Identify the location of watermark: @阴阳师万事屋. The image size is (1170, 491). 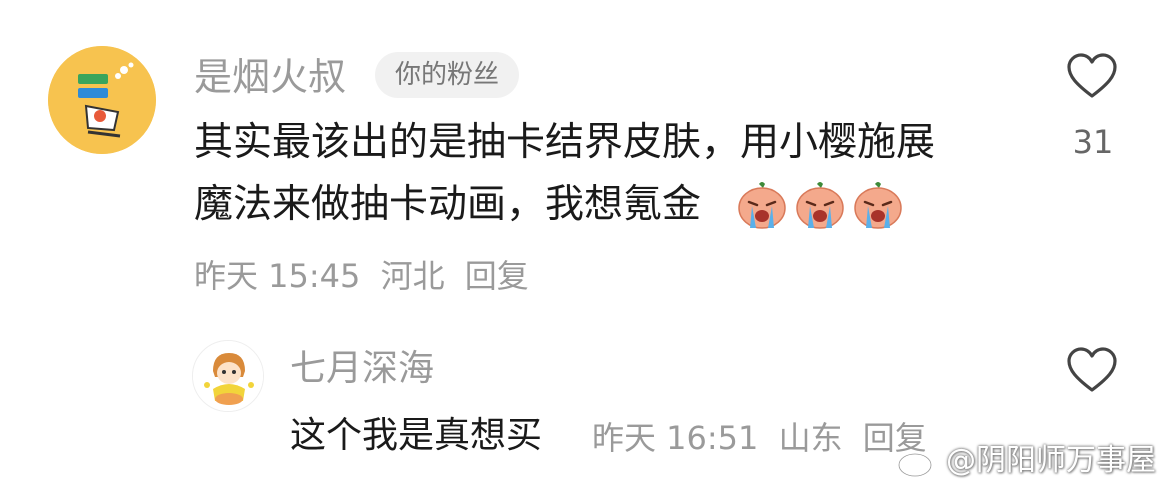
(1026, 461).